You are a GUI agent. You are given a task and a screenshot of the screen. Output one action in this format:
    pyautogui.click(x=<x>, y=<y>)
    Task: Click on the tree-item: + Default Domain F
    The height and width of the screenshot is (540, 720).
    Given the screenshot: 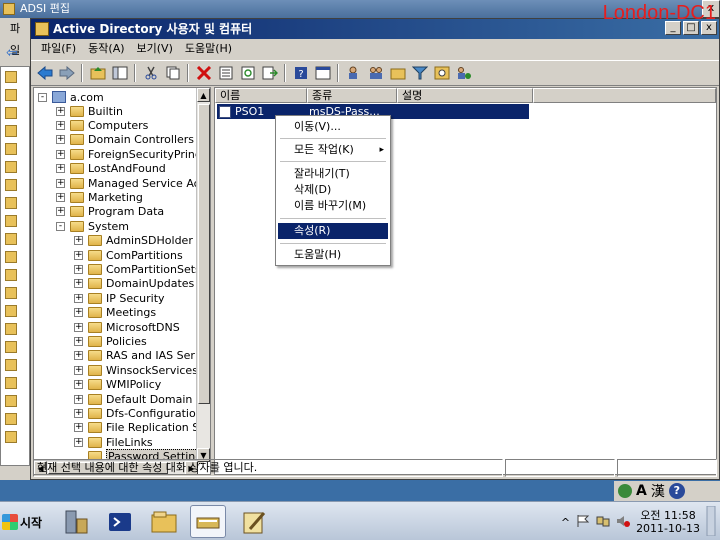 What is the action you would take?
    pyautogui.click(x=138, y=399)
    